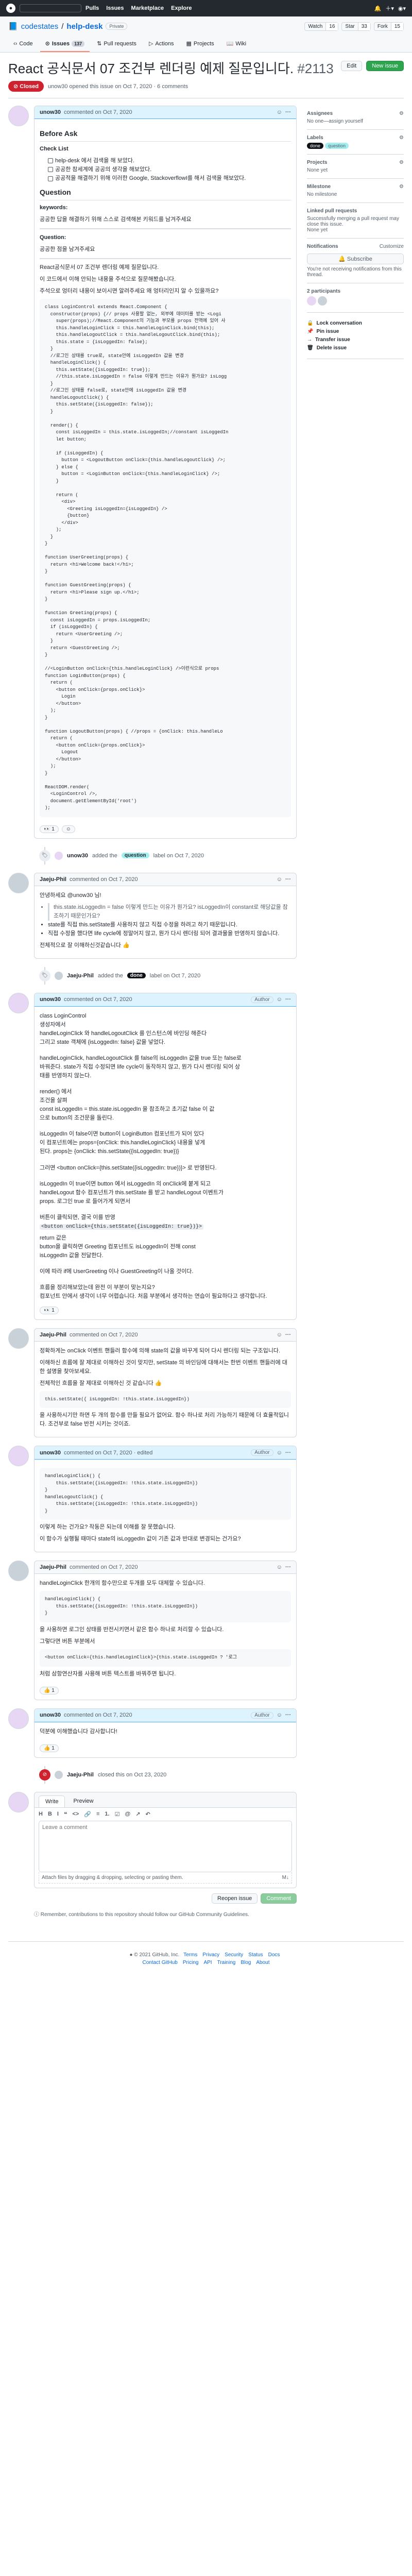  What do you see at coordinates (200, 44) in the screenshot?
I see `tab-projects: ▦ Projects` at bounding box center [200, 44].